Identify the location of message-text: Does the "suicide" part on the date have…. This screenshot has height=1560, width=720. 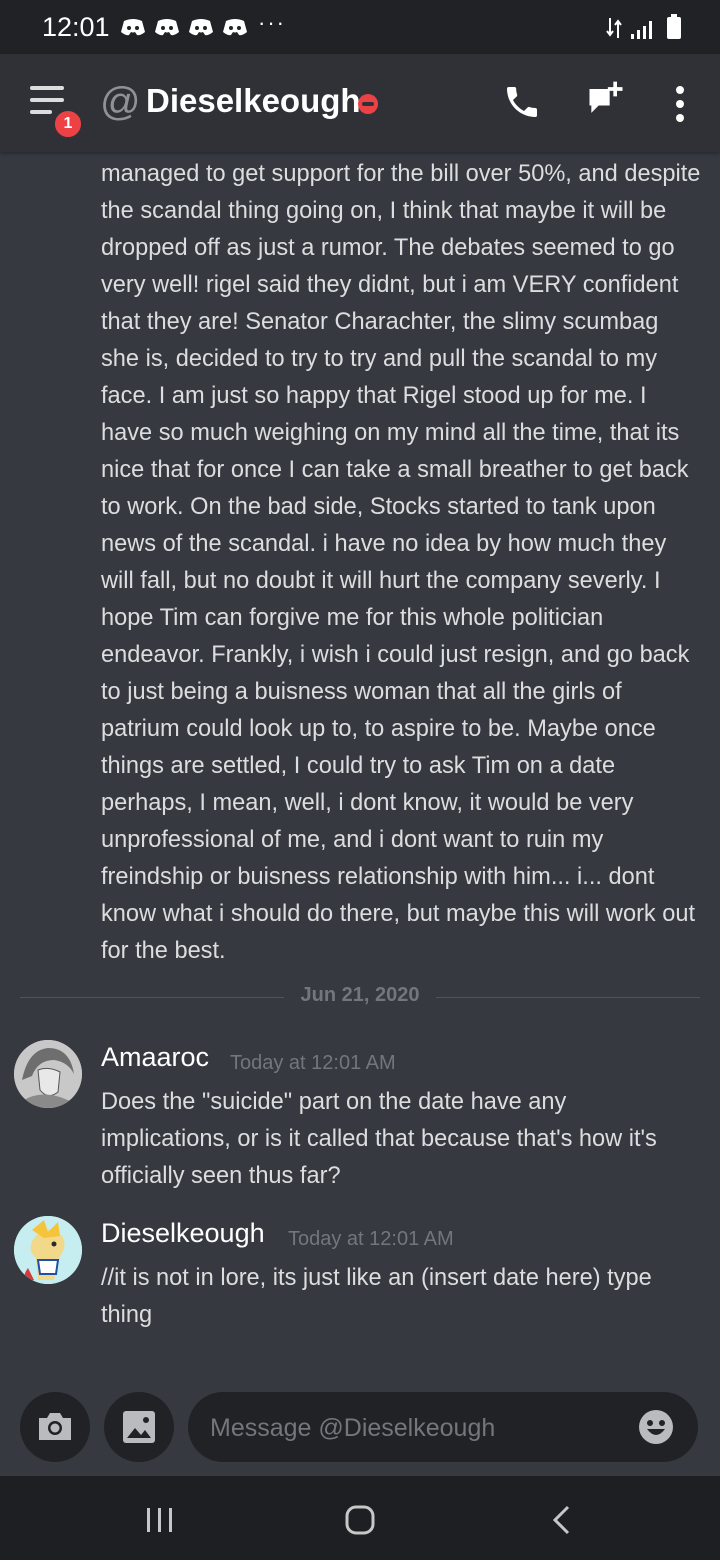
(379, 1139).